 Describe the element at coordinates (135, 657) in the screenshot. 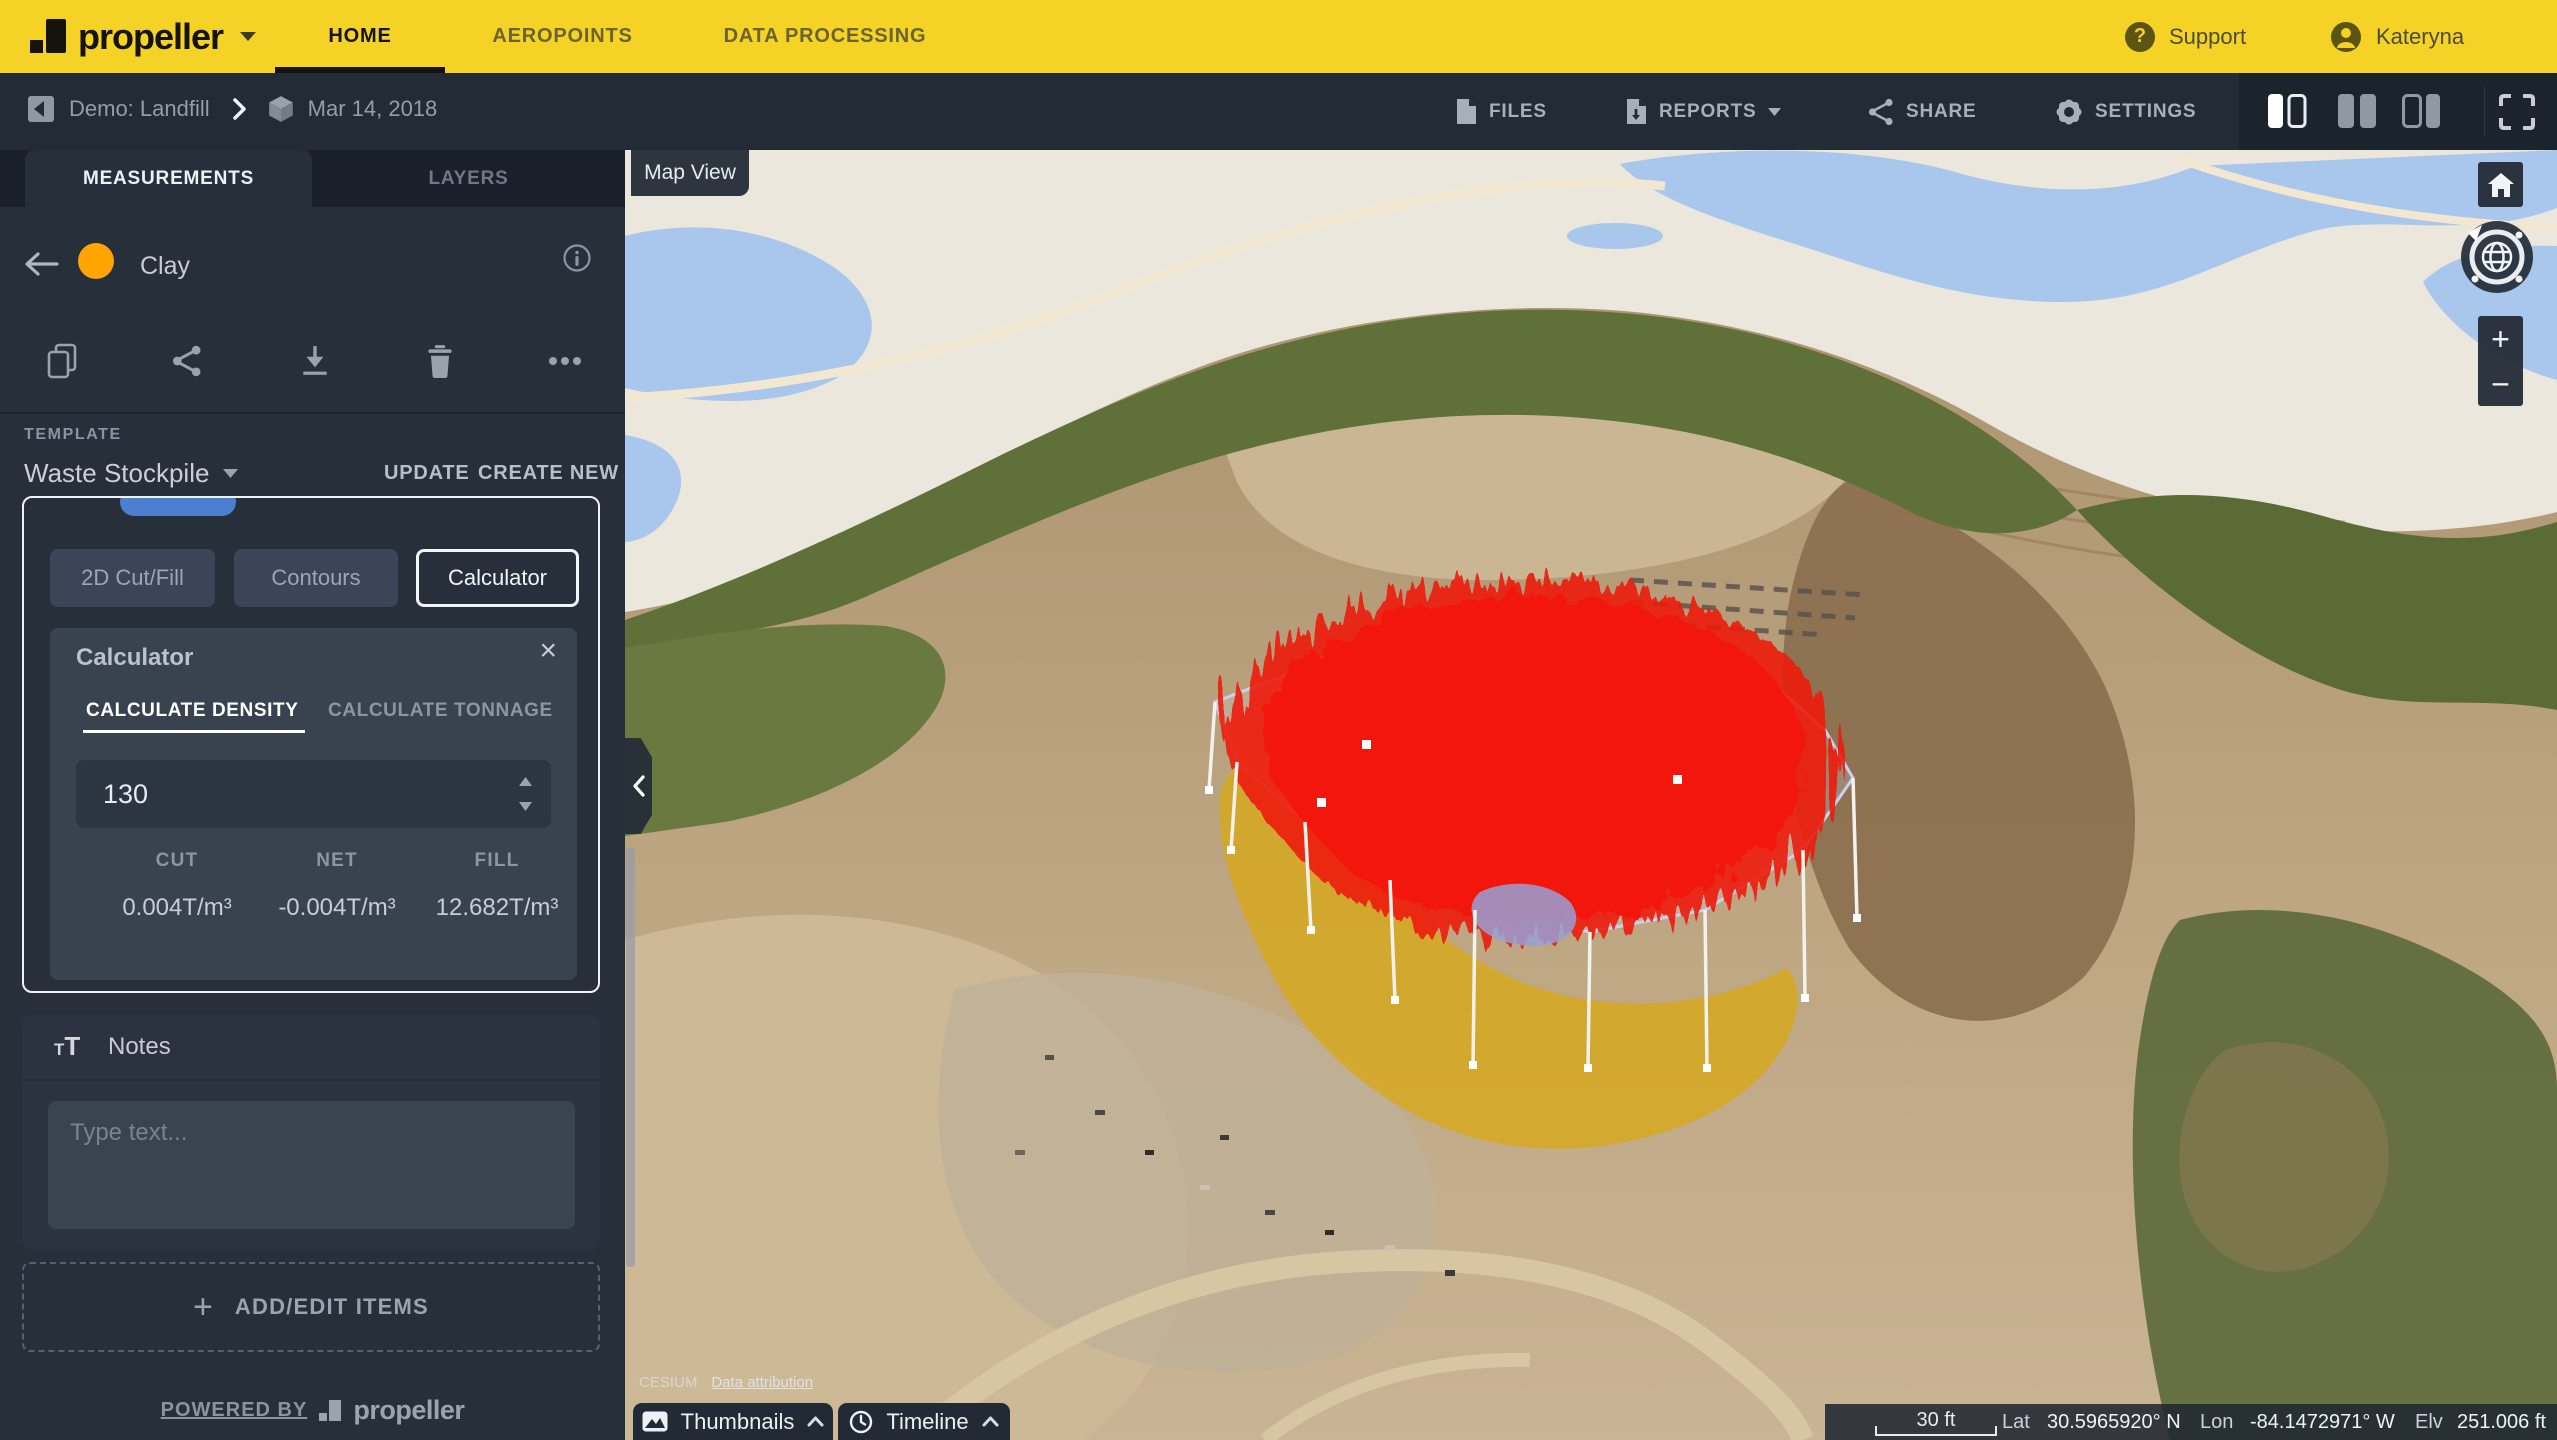

I see `calculator-title: Calculator` at that location.